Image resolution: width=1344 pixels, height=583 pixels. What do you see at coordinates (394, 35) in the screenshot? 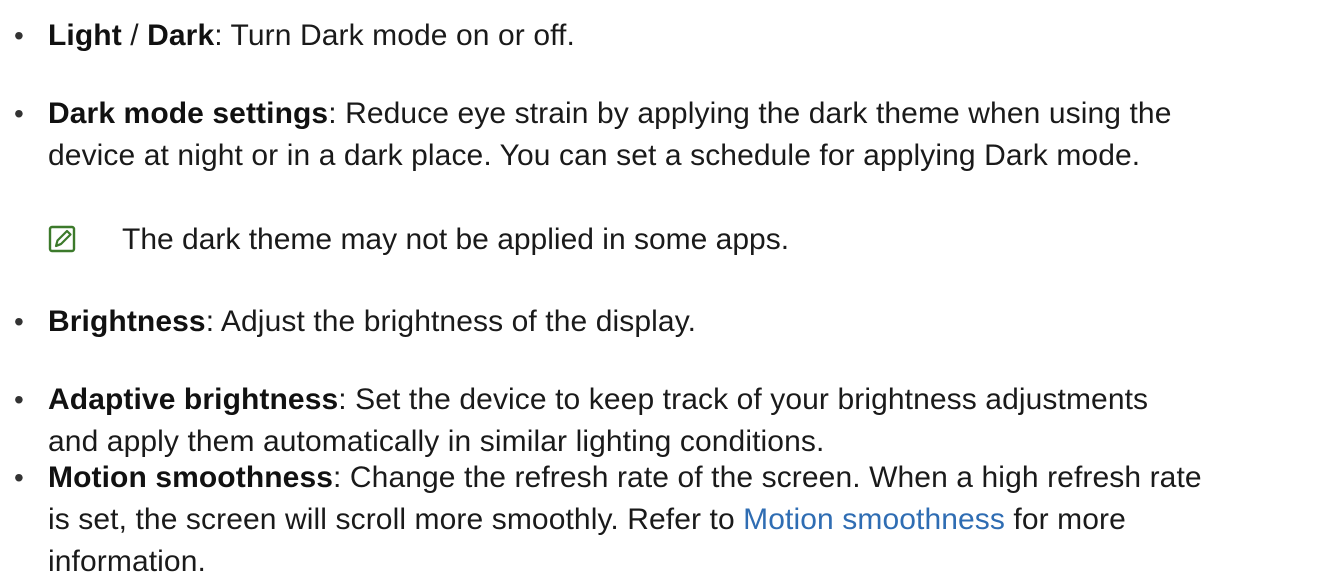
I see `item-description: : Turn Dark mode on or off.` at bounding box center [394, 35].